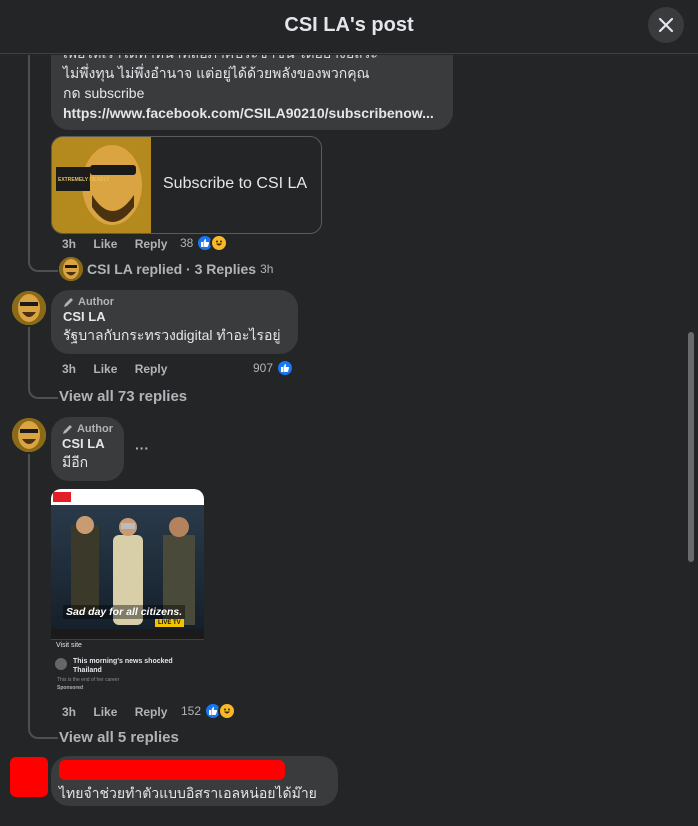  I want to click on visit-site-bar: Visit site, so click(127, 646).